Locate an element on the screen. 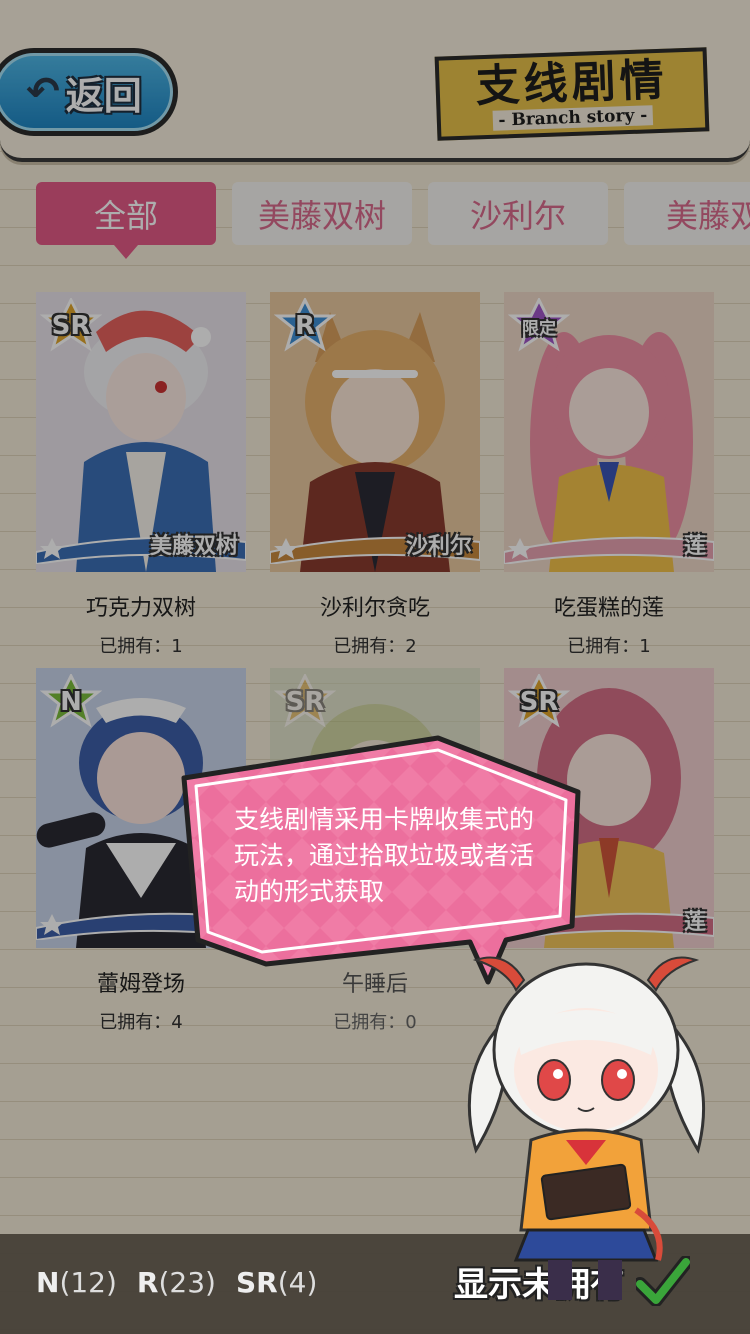 The height and width of the screenshot is (1334, 750). mascot-character is located at coordinates (586, 1128).